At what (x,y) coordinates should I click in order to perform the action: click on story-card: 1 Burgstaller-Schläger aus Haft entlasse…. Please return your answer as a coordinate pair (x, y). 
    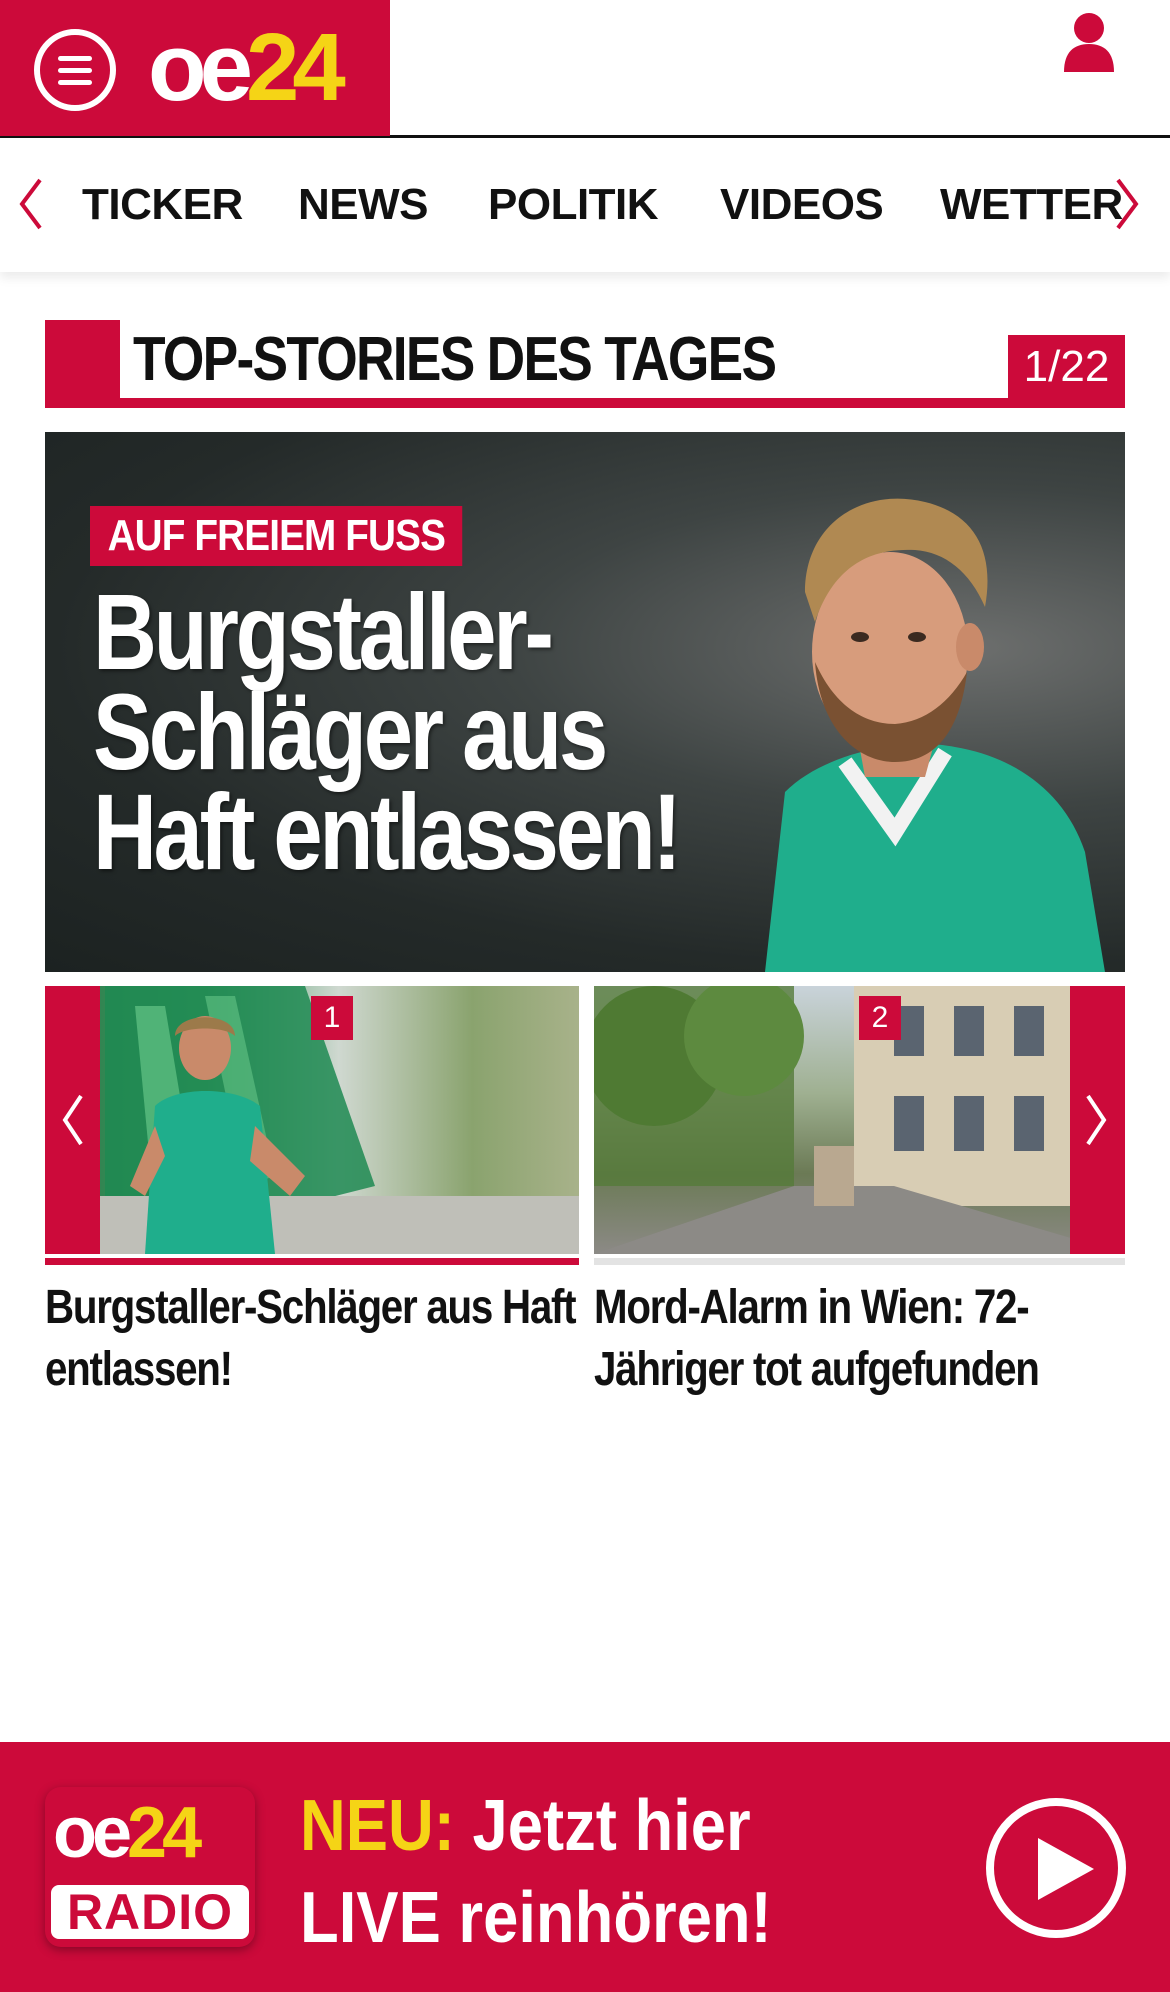
    Looking at the image, I should click on (312, 1193).